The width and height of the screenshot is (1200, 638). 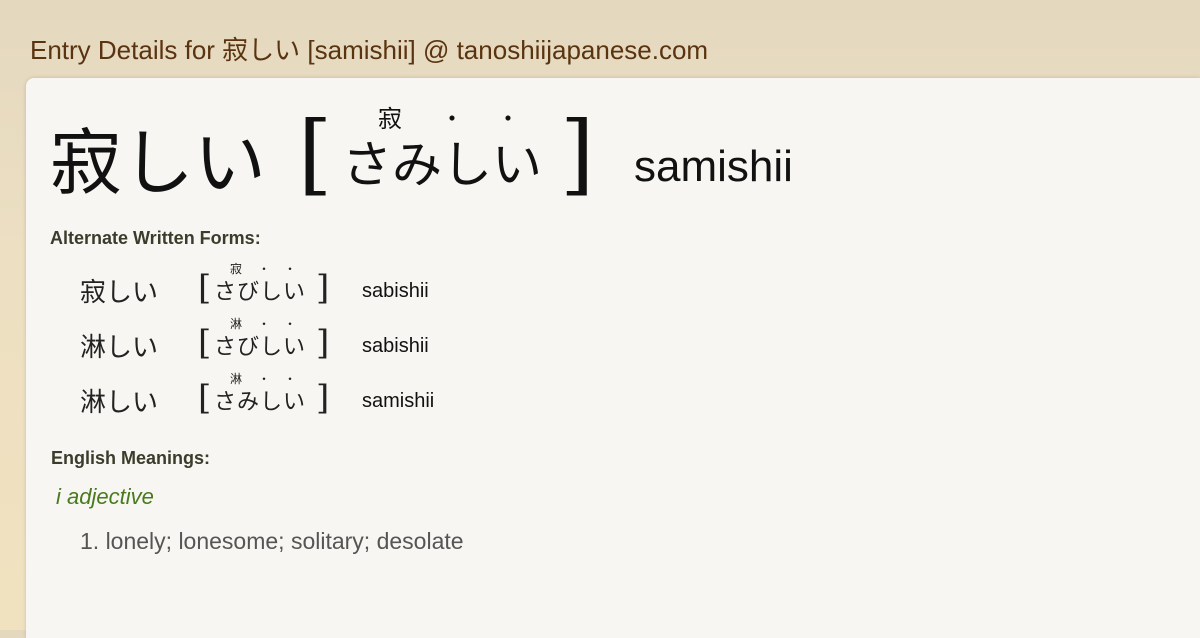 I want to click on alt-reading: さみしい, so click(x=260, y=402).